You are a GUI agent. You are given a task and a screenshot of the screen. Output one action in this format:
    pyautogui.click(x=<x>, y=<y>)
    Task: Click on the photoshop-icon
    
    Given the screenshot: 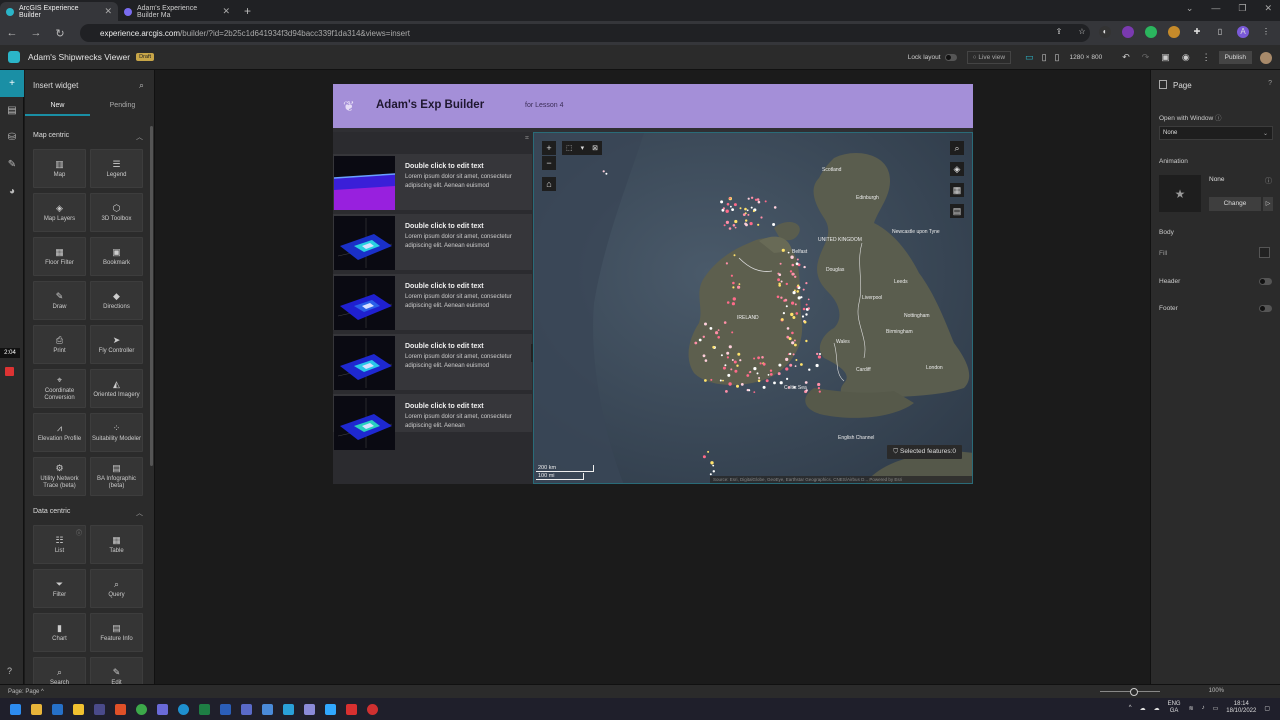 What is the action you would take?
    pyautogui.click(x=330, y=709)
    